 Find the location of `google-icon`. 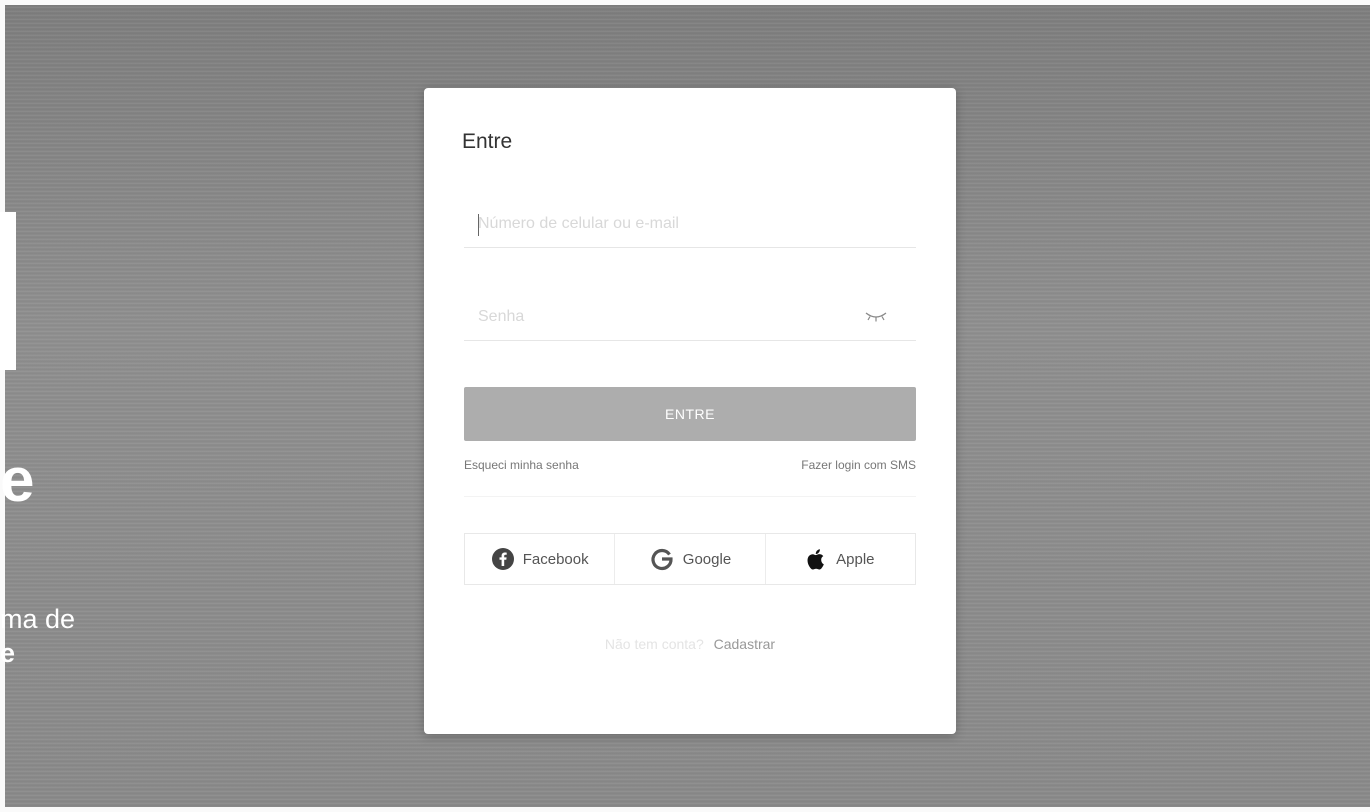

google-icon is located at coordinates (662, 559).